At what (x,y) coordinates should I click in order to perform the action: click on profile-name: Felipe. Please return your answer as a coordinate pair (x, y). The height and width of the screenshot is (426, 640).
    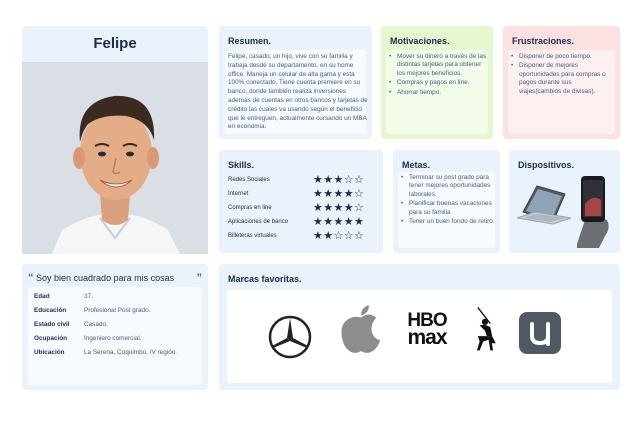
    Looking at the image, I should click on (115, 43).